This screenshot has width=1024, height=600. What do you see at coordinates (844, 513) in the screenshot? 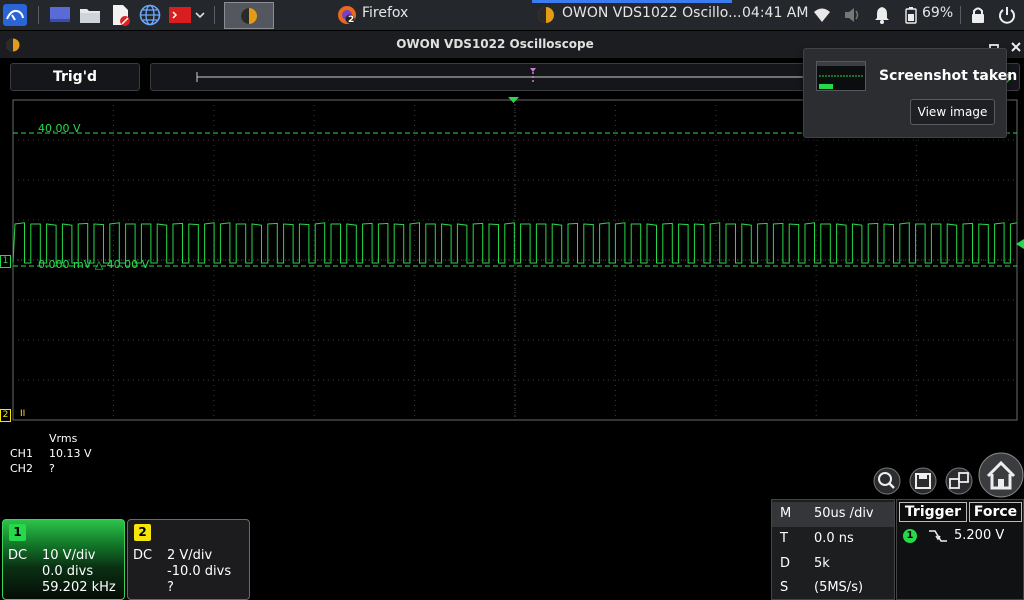
I see `timebase-value: 50us /div` at bounding box center [844, 513].